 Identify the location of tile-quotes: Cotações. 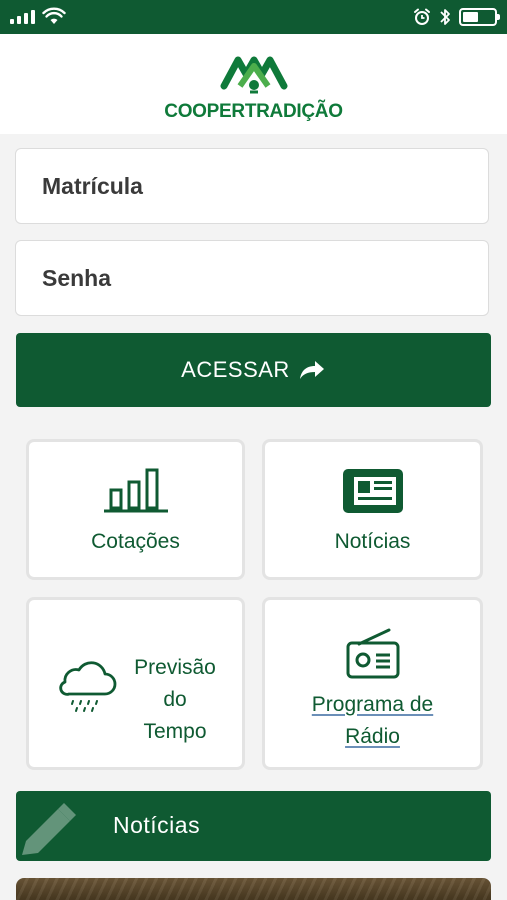
(135, 509).